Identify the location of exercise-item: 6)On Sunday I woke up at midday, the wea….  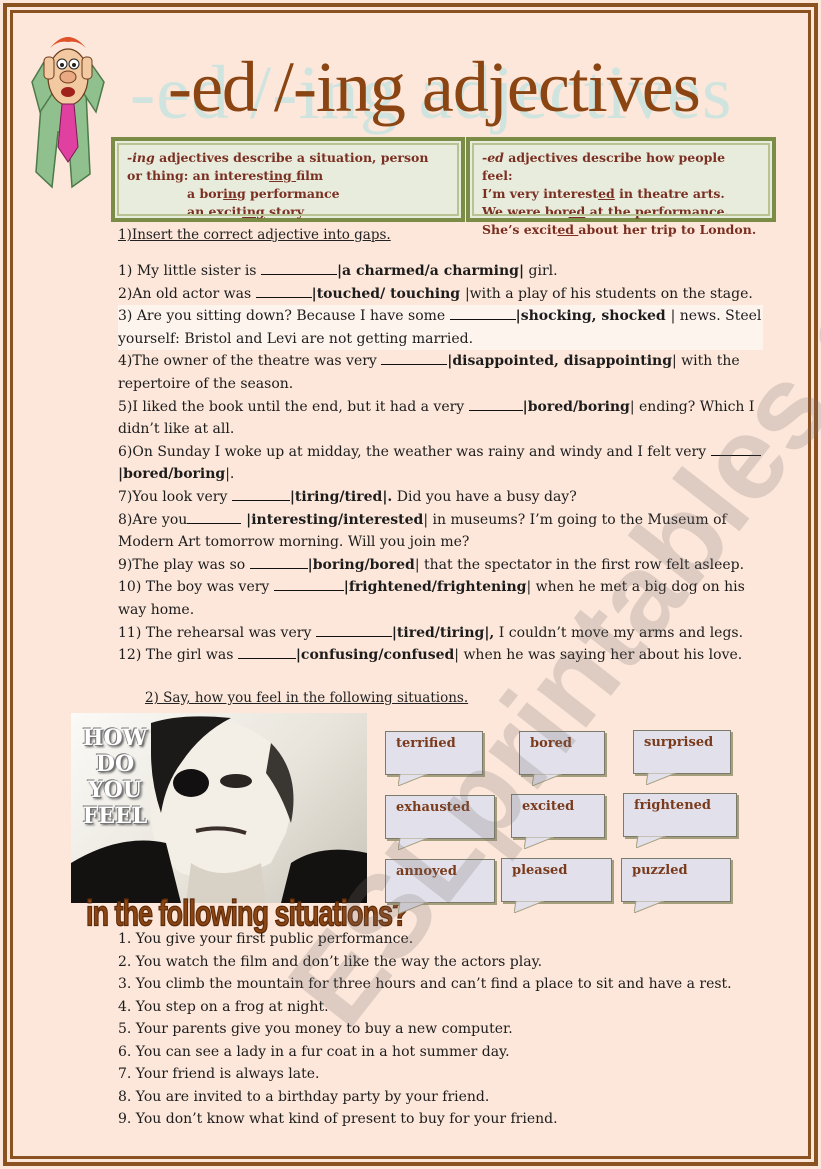
(440, 463).